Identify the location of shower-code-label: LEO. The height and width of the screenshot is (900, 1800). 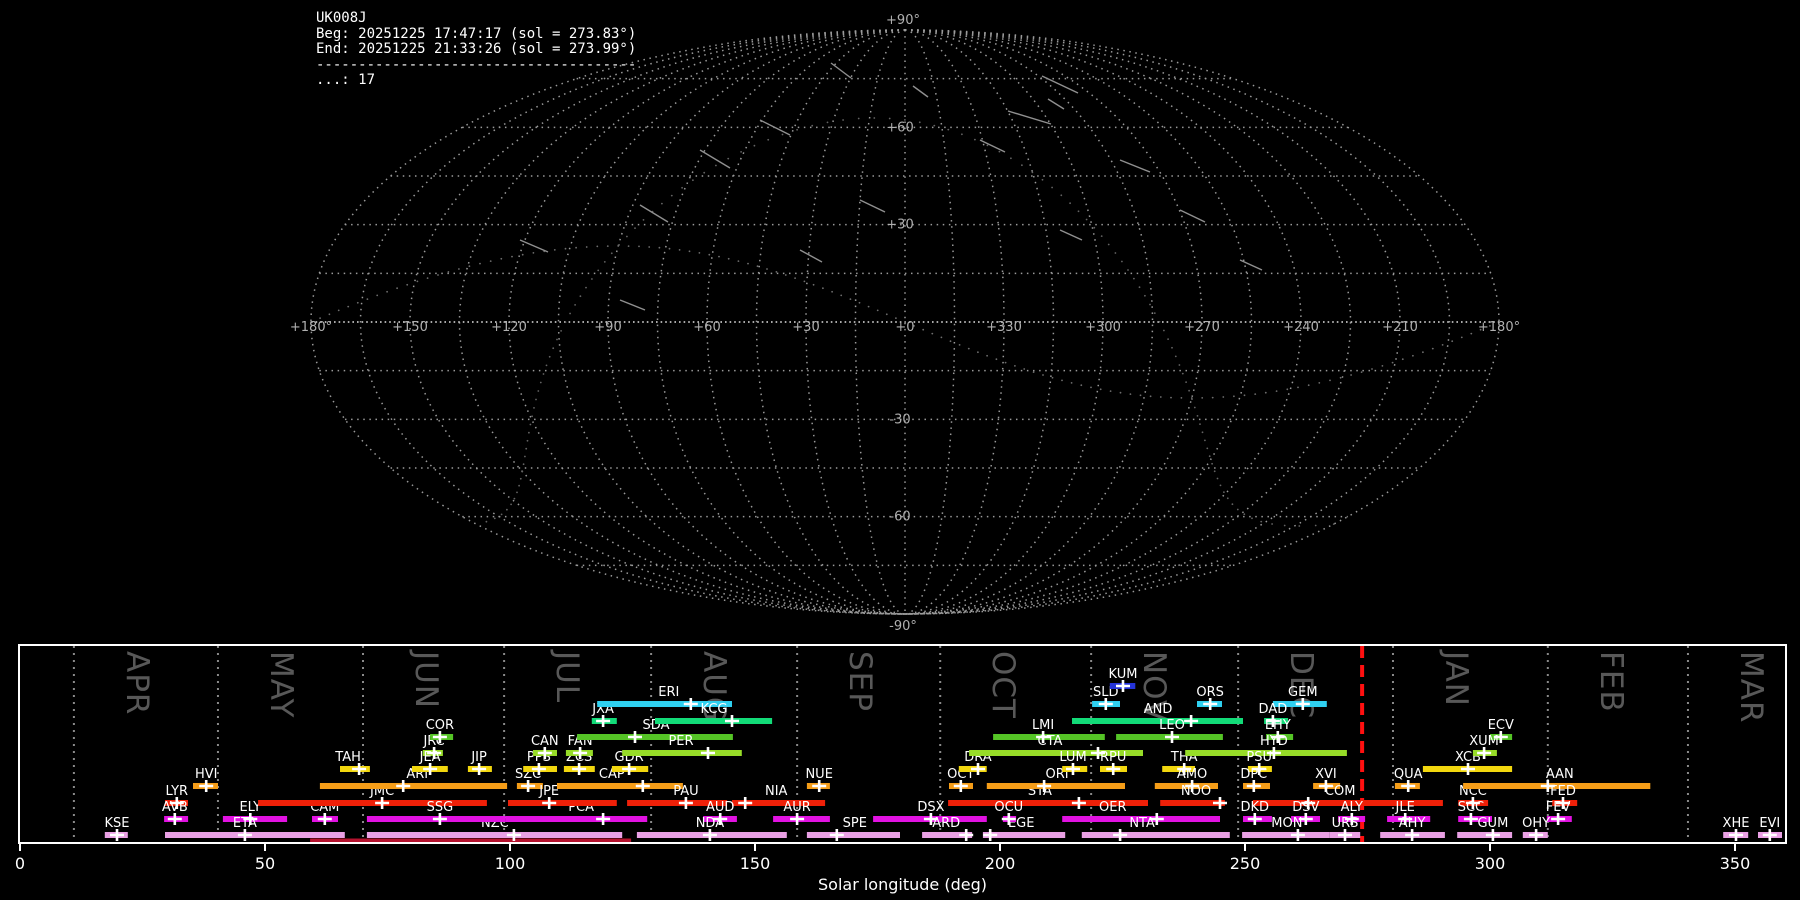
(1172, 725).